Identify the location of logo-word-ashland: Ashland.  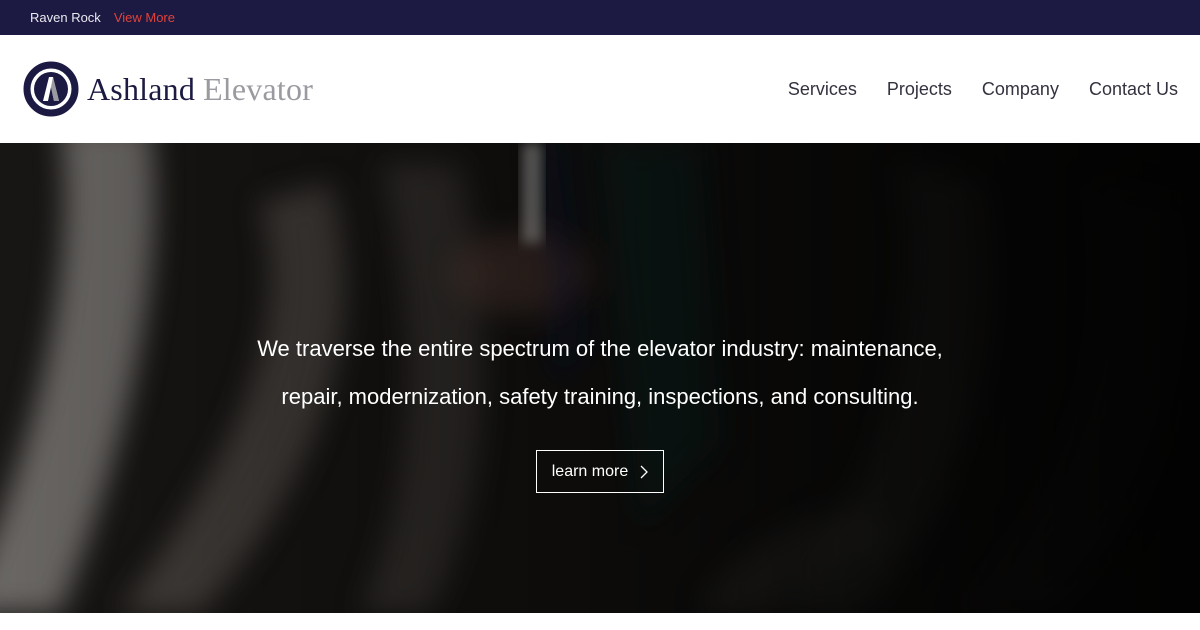
(141, 88).